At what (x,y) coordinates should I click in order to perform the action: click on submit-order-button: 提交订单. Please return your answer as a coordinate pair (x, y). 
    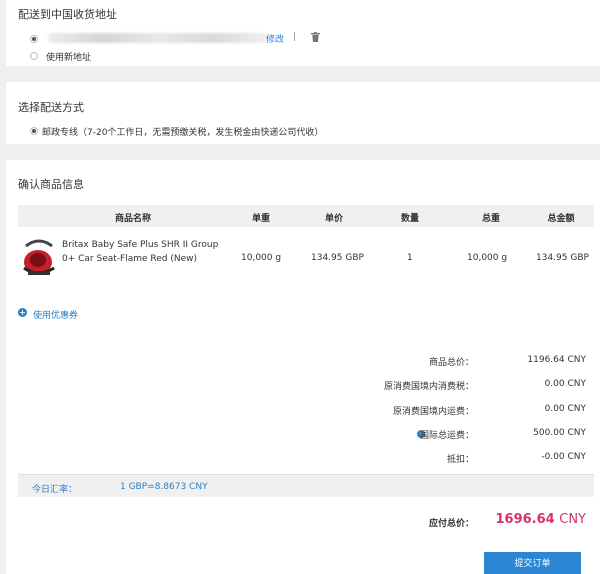
    Looking at the image, I should click on (532, 563).